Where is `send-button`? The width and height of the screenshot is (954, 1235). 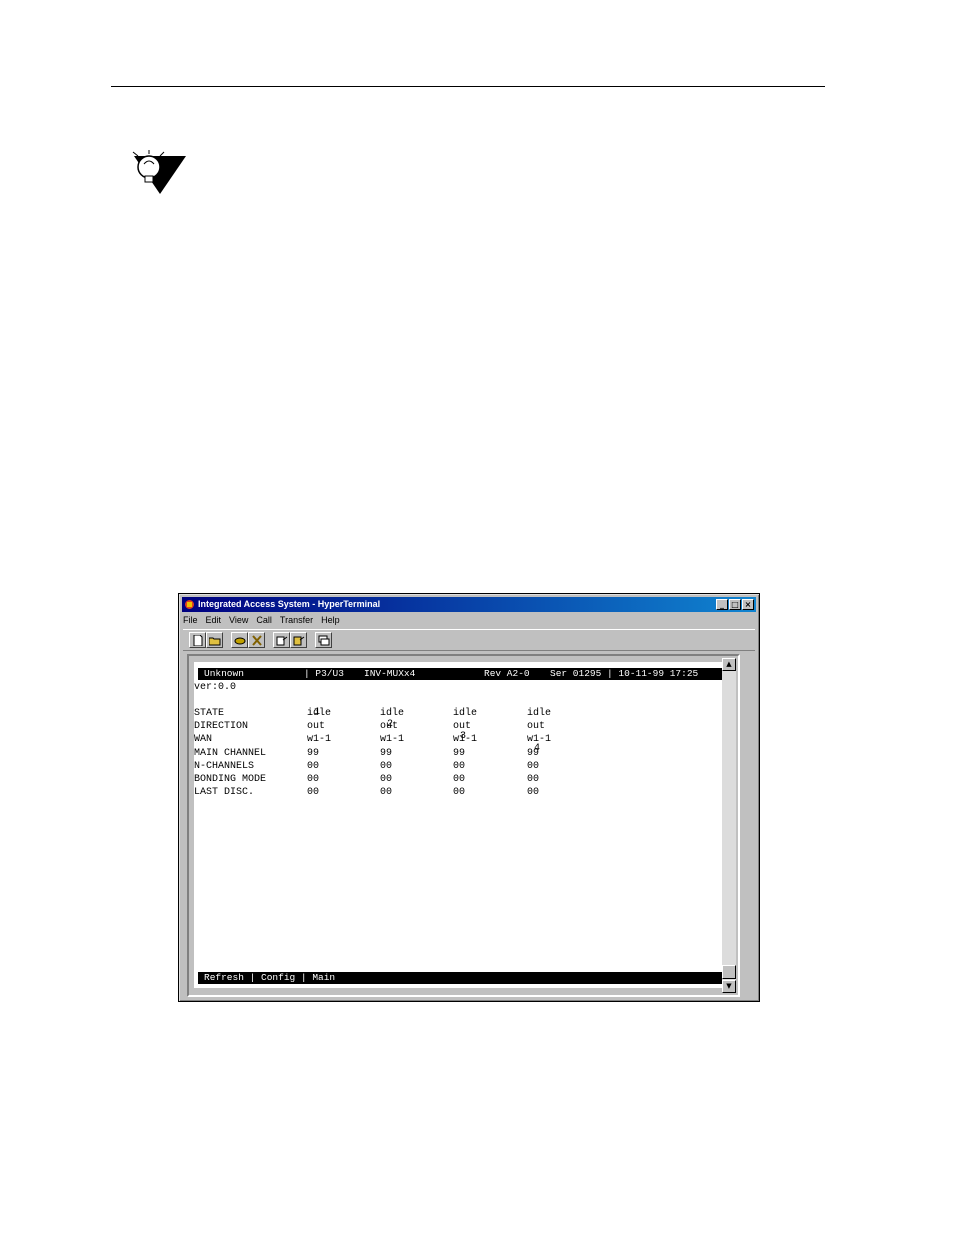
send-button is located at coordinates (281, 640).